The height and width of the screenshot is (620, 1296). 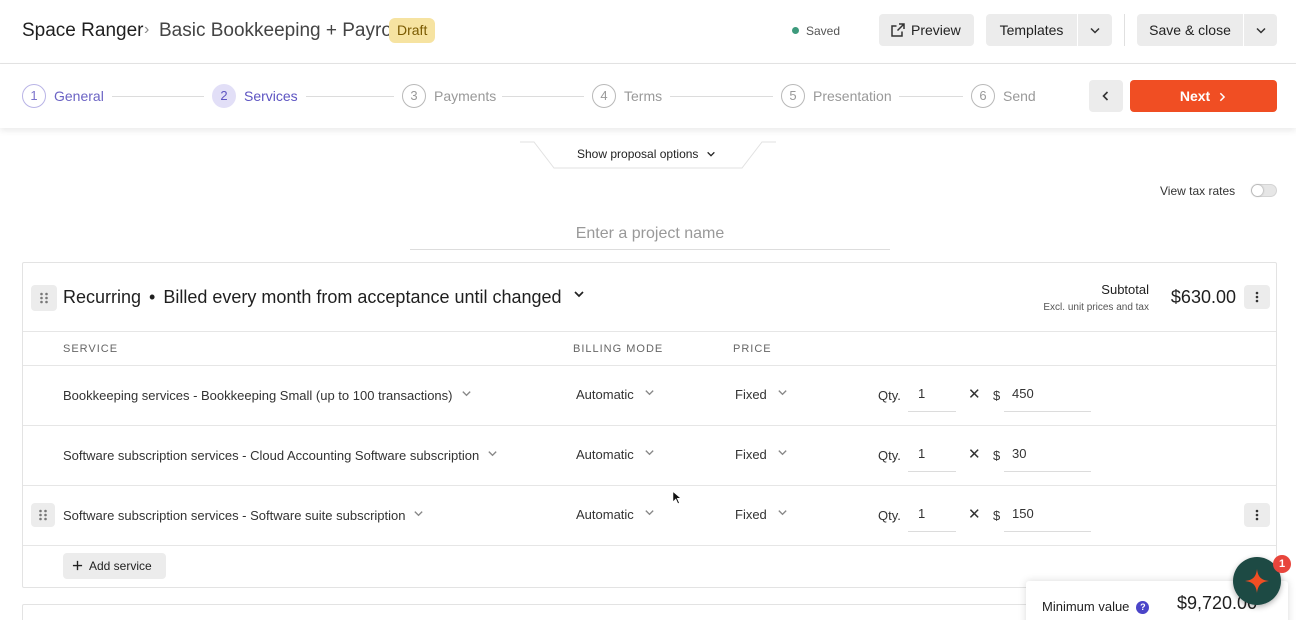 I want to click on unit-price-input: 150, so click(x=1047, y=514).